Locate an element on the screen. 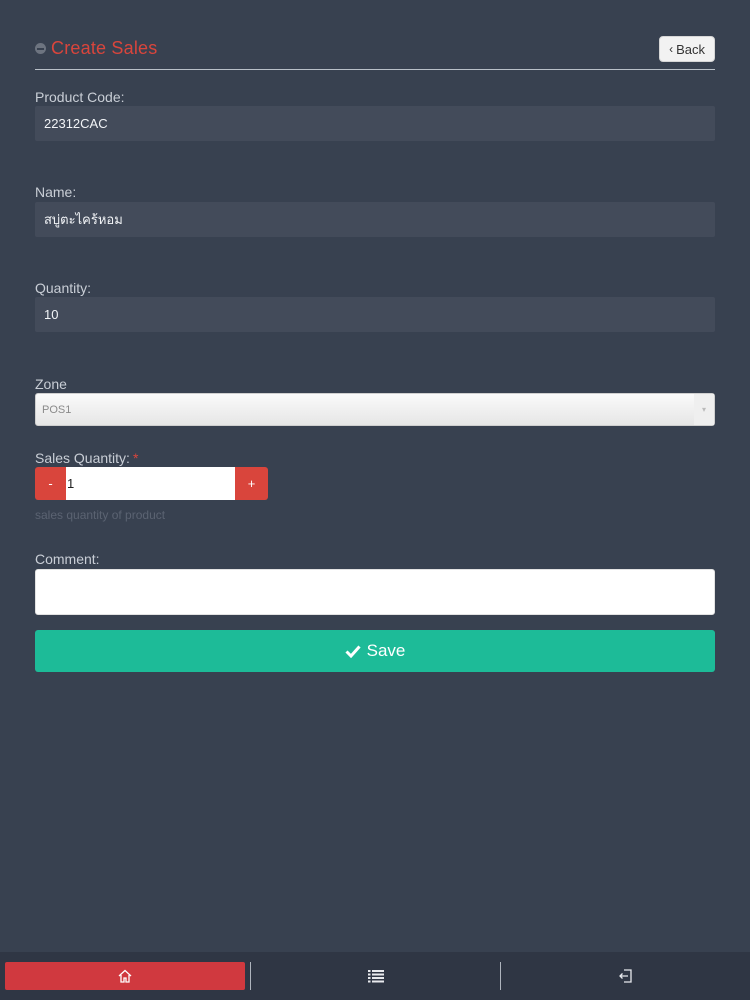 The height and width of the screenshot is (1000, 750). required-mark: * is located at coordinates (135, 458).